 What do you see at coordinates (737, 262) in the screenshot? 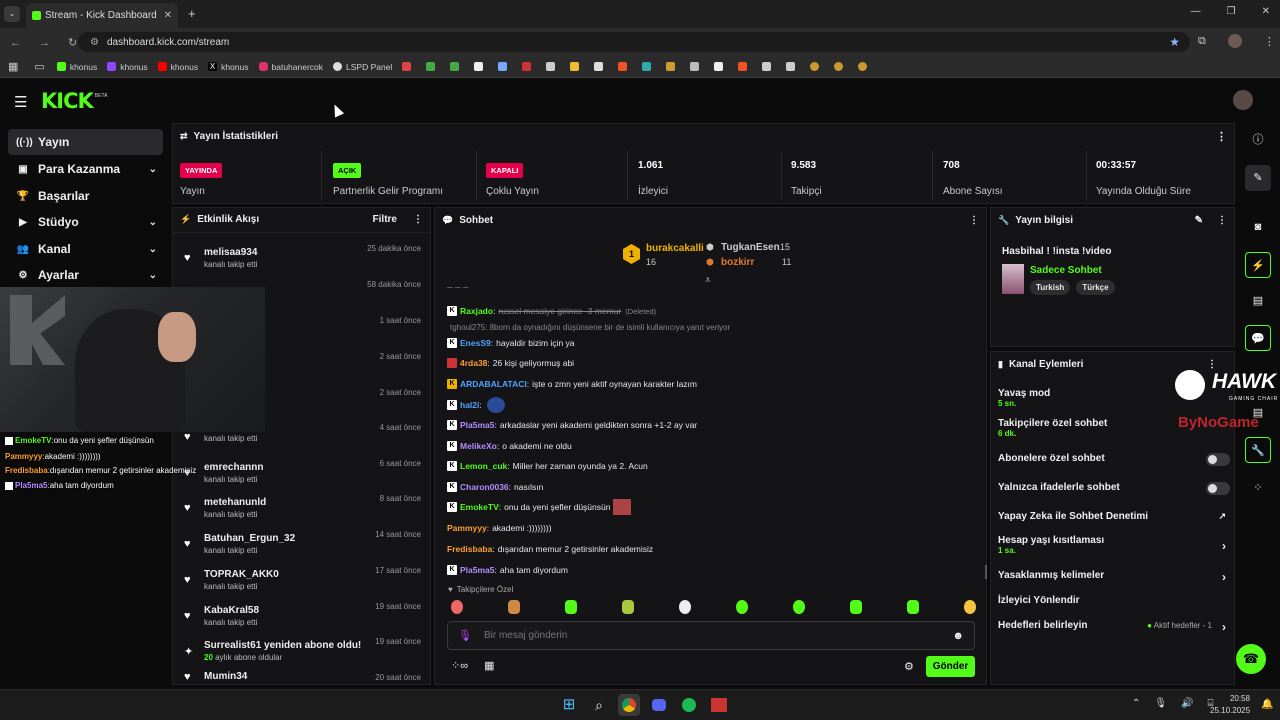
I see `leader-name: bozkirr` at bounding box center [737, 262].